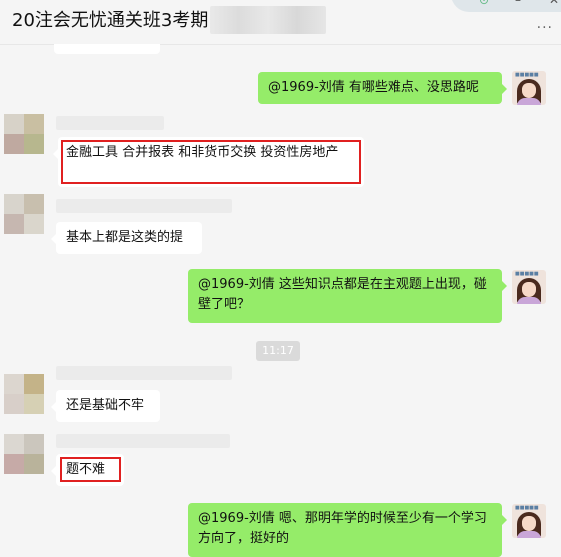 The width and height of the screenshot is (561, 557). Describe the element at coordinates (278, 351) in the screenshot. I see `time-divider: 11:17` at that location.